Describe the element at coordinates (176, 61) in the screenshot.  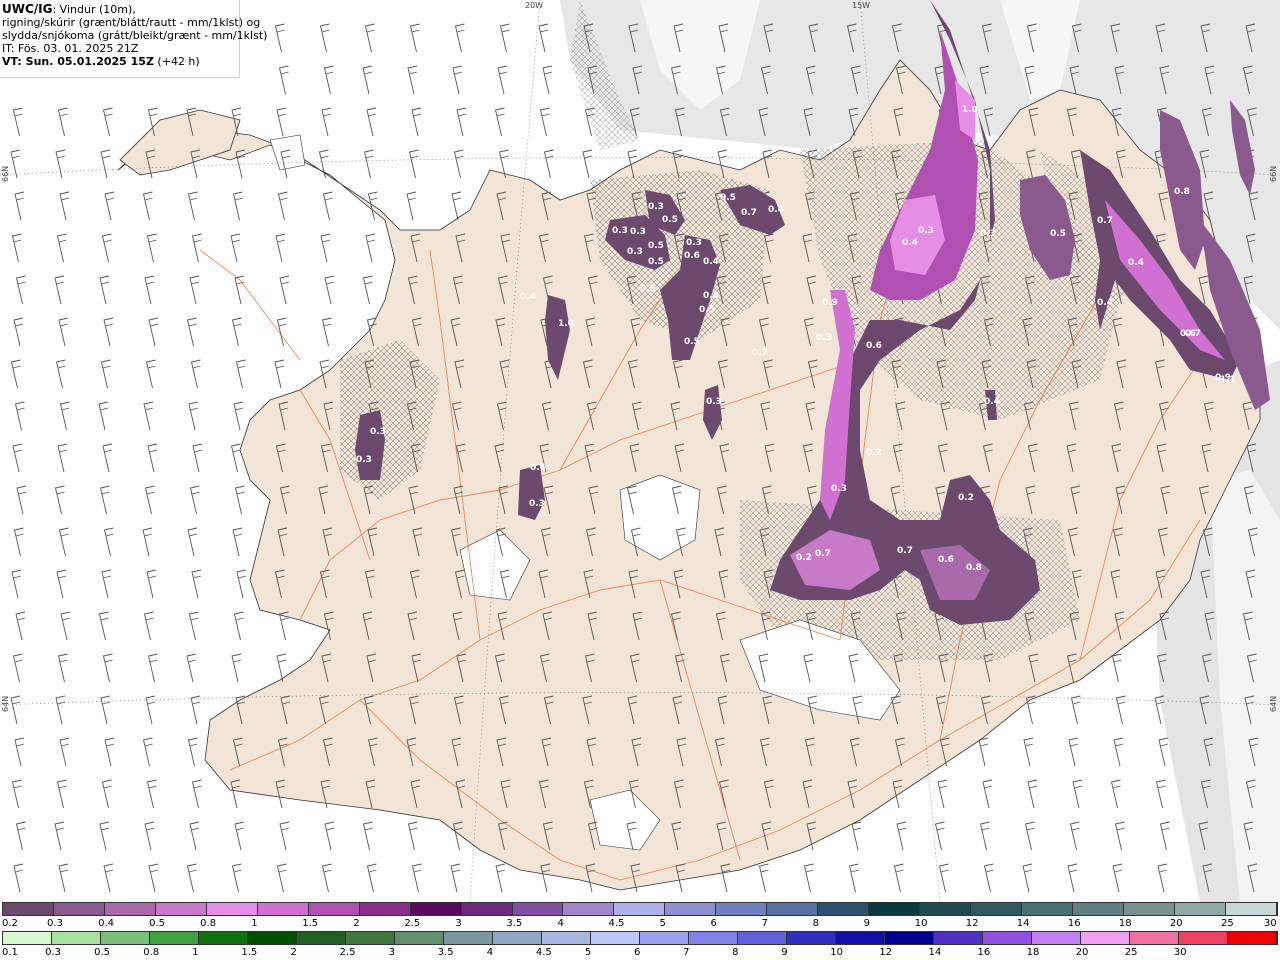
I see `forecast-hour: (+42 h)` at that location.